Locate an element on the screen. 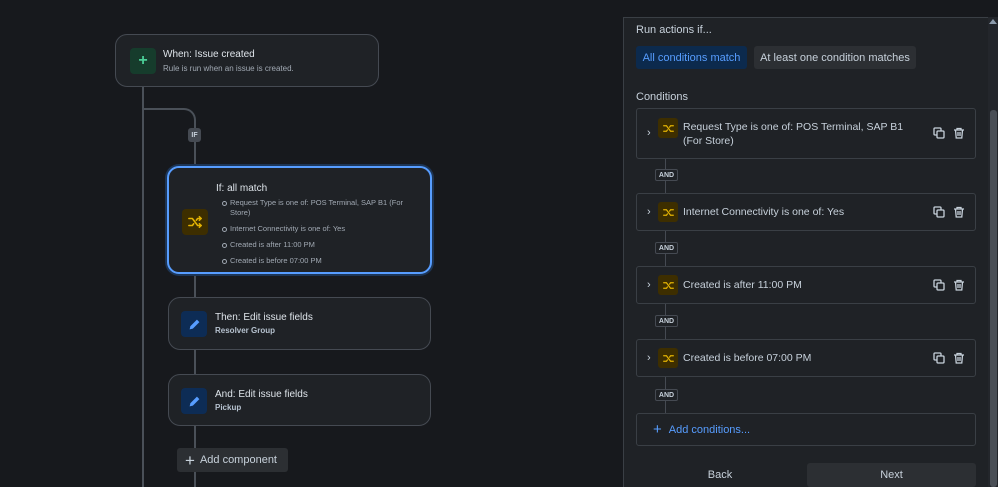 This screenshot has height=487, width=998. action-card-then: Then: Edit issue fields Resolver Group is located at coordinates (299, 323).